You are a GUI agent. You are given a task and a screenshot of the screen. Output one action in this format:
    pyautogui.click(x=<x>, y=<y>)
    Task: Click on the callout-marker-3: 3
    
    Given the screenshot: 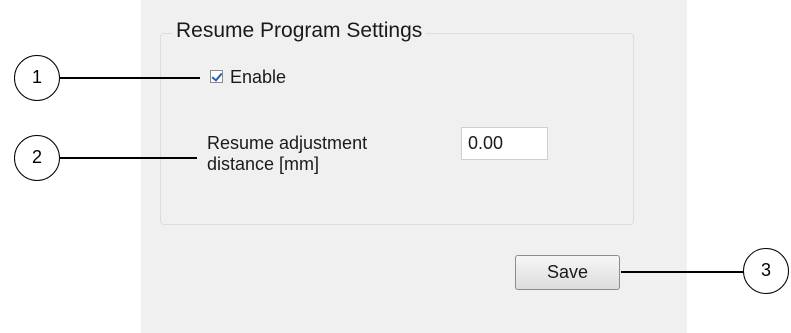 What is the action you would take?
    pyautogui.click(x=766, y=271)
    